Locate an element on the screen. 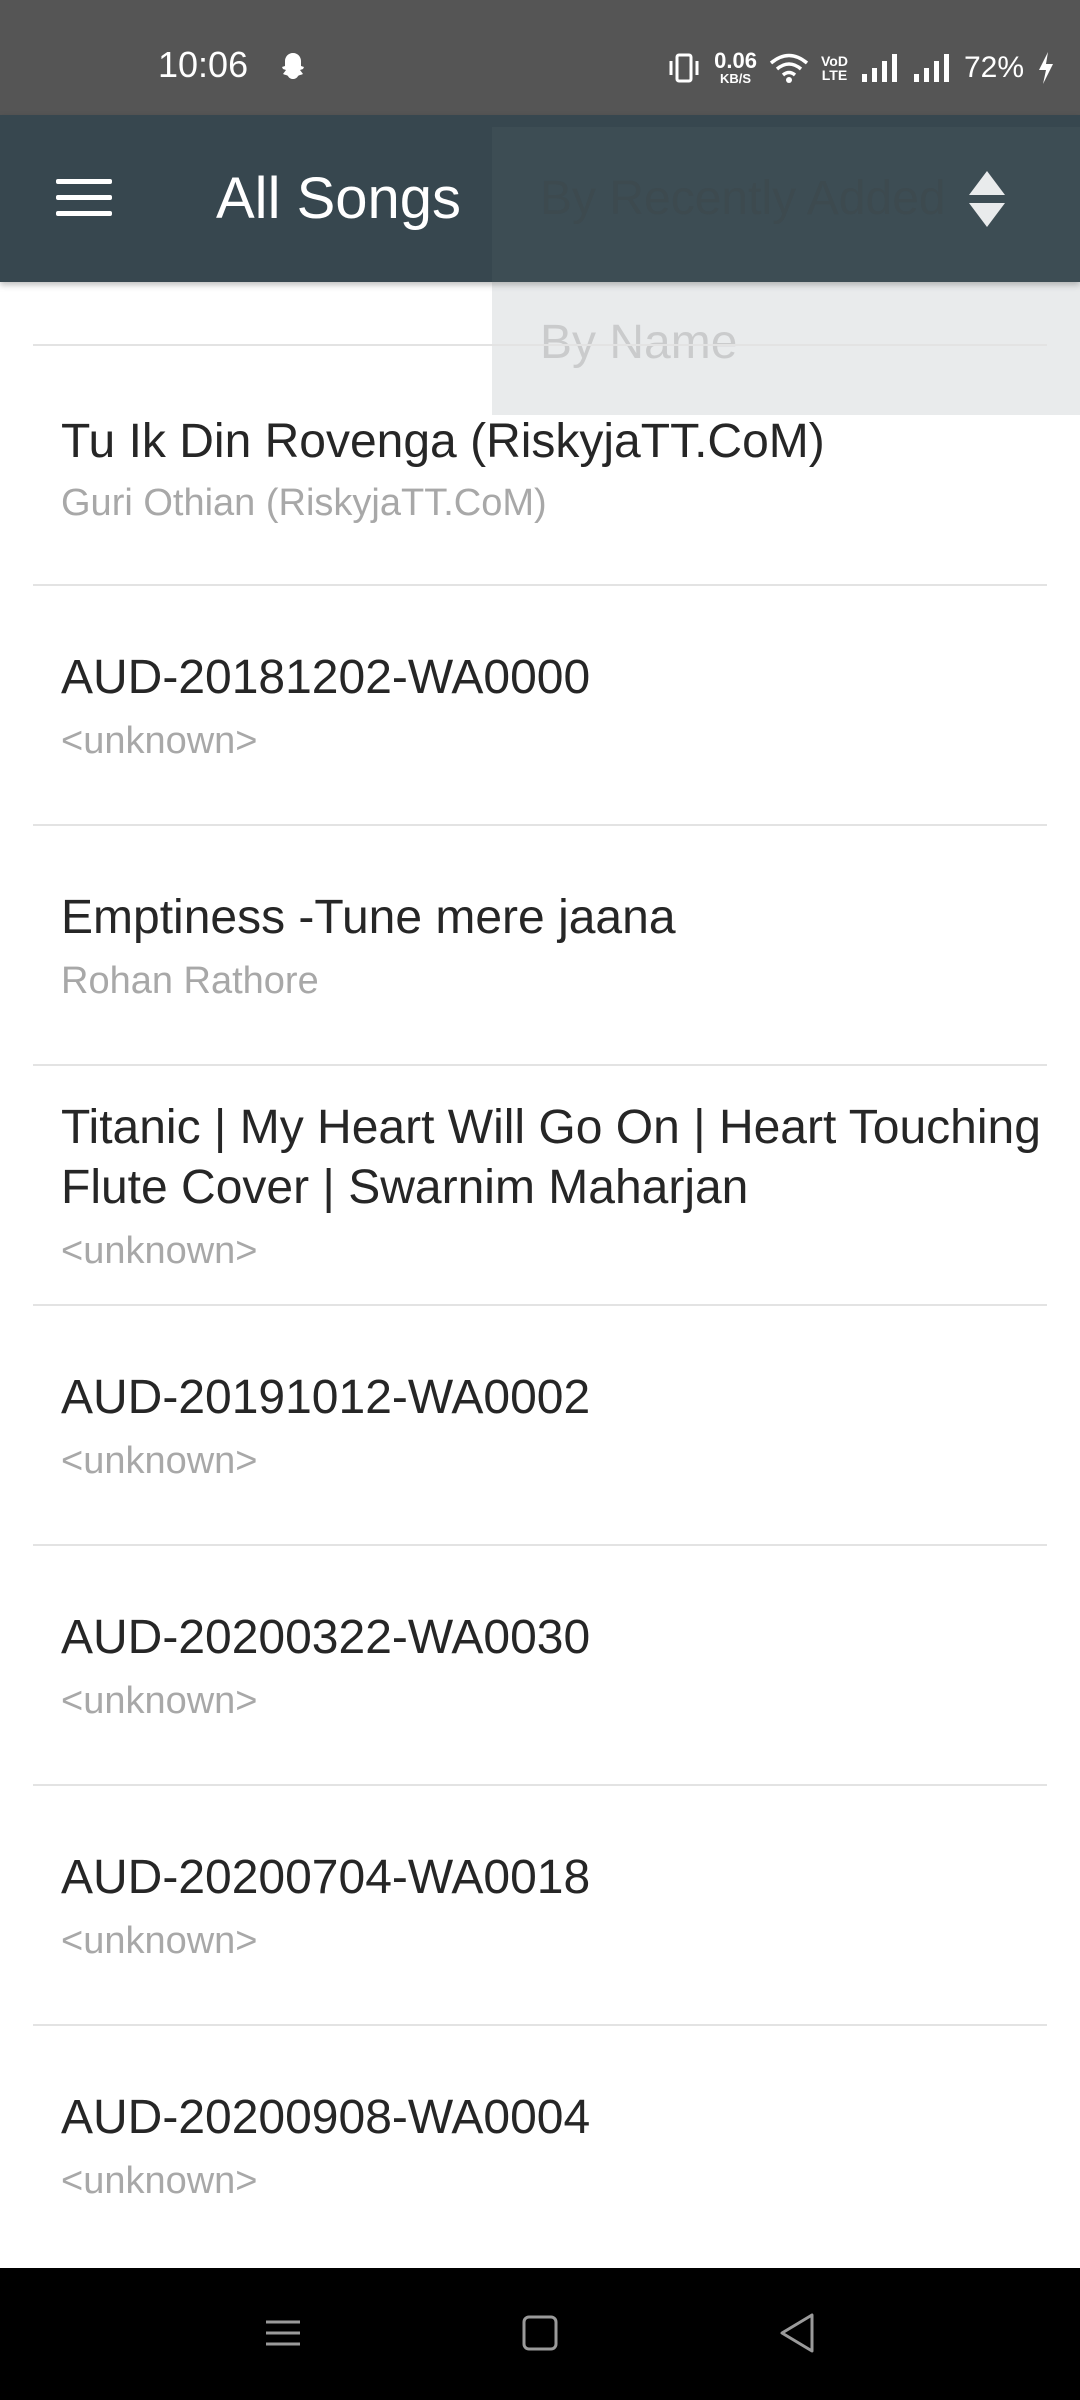 The image size is (1080, 2400). song-title: Emptiness -Tune mere jaana is located at coordinates (368, 917).